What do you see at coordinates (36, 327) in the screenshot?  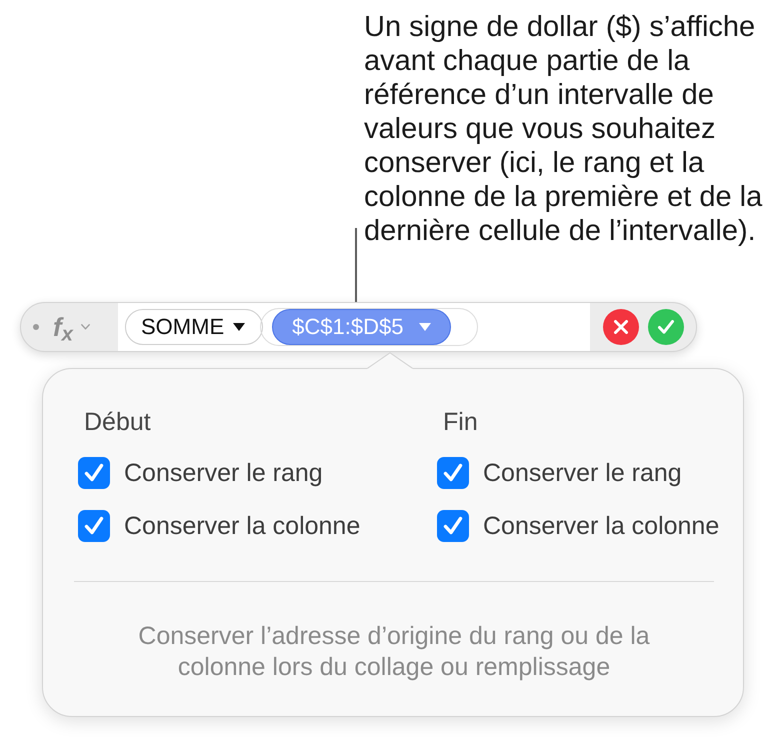 I see `handle-dot-icon` at bounding box center [36, 327].